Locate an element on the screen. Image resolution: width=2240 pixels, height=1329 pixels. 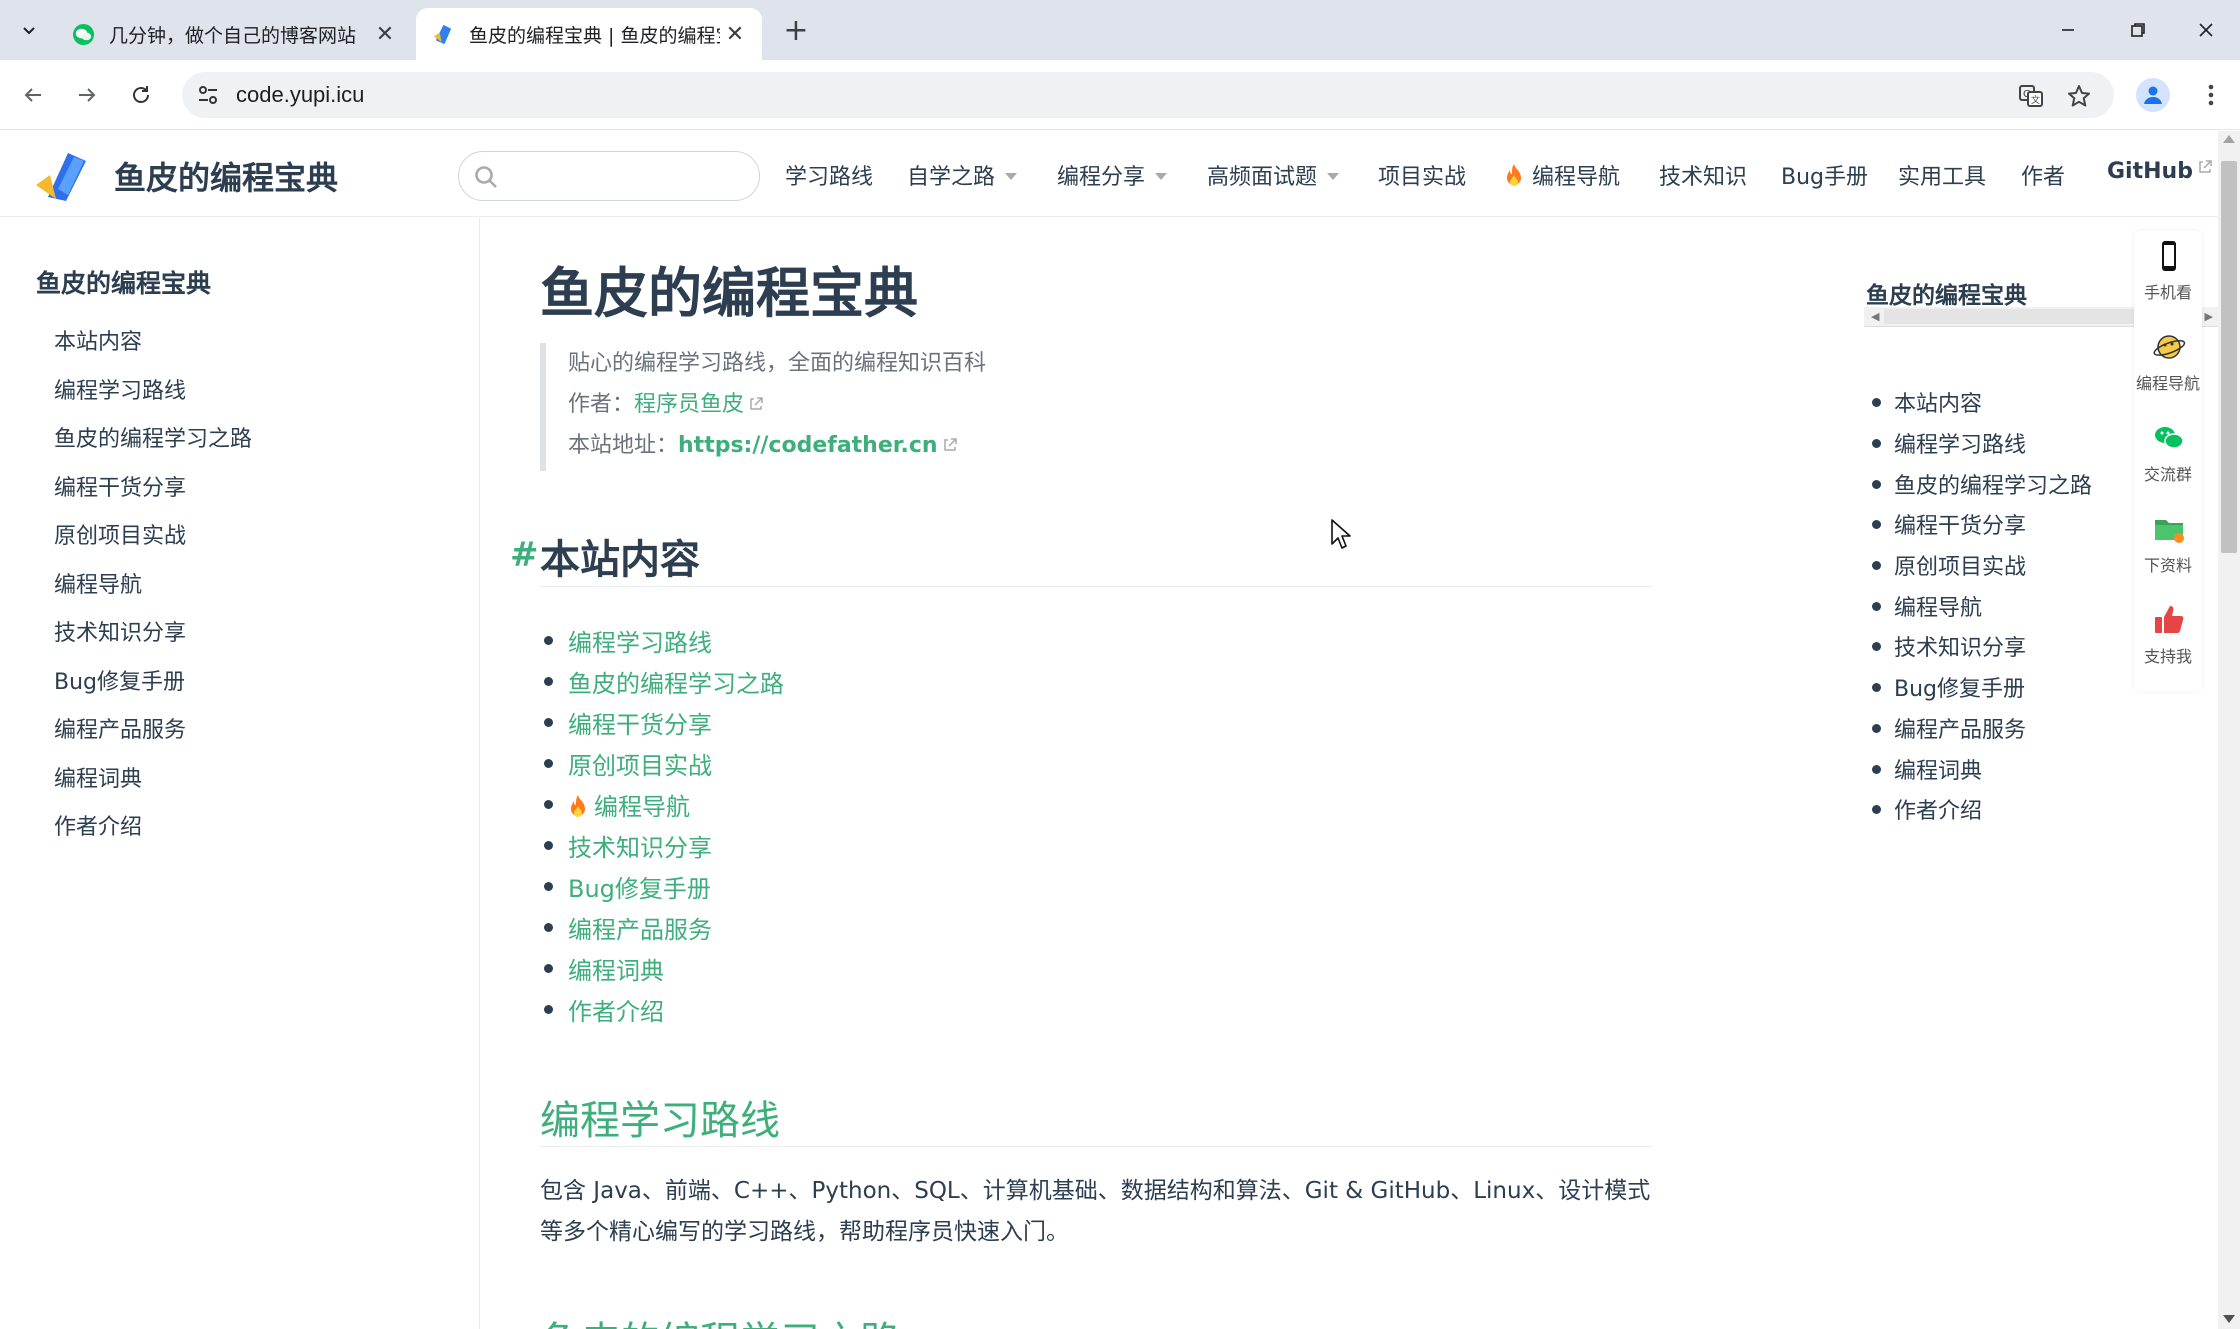
sidebar-item: 编程干货分享 is located at coordinates (120, 486).